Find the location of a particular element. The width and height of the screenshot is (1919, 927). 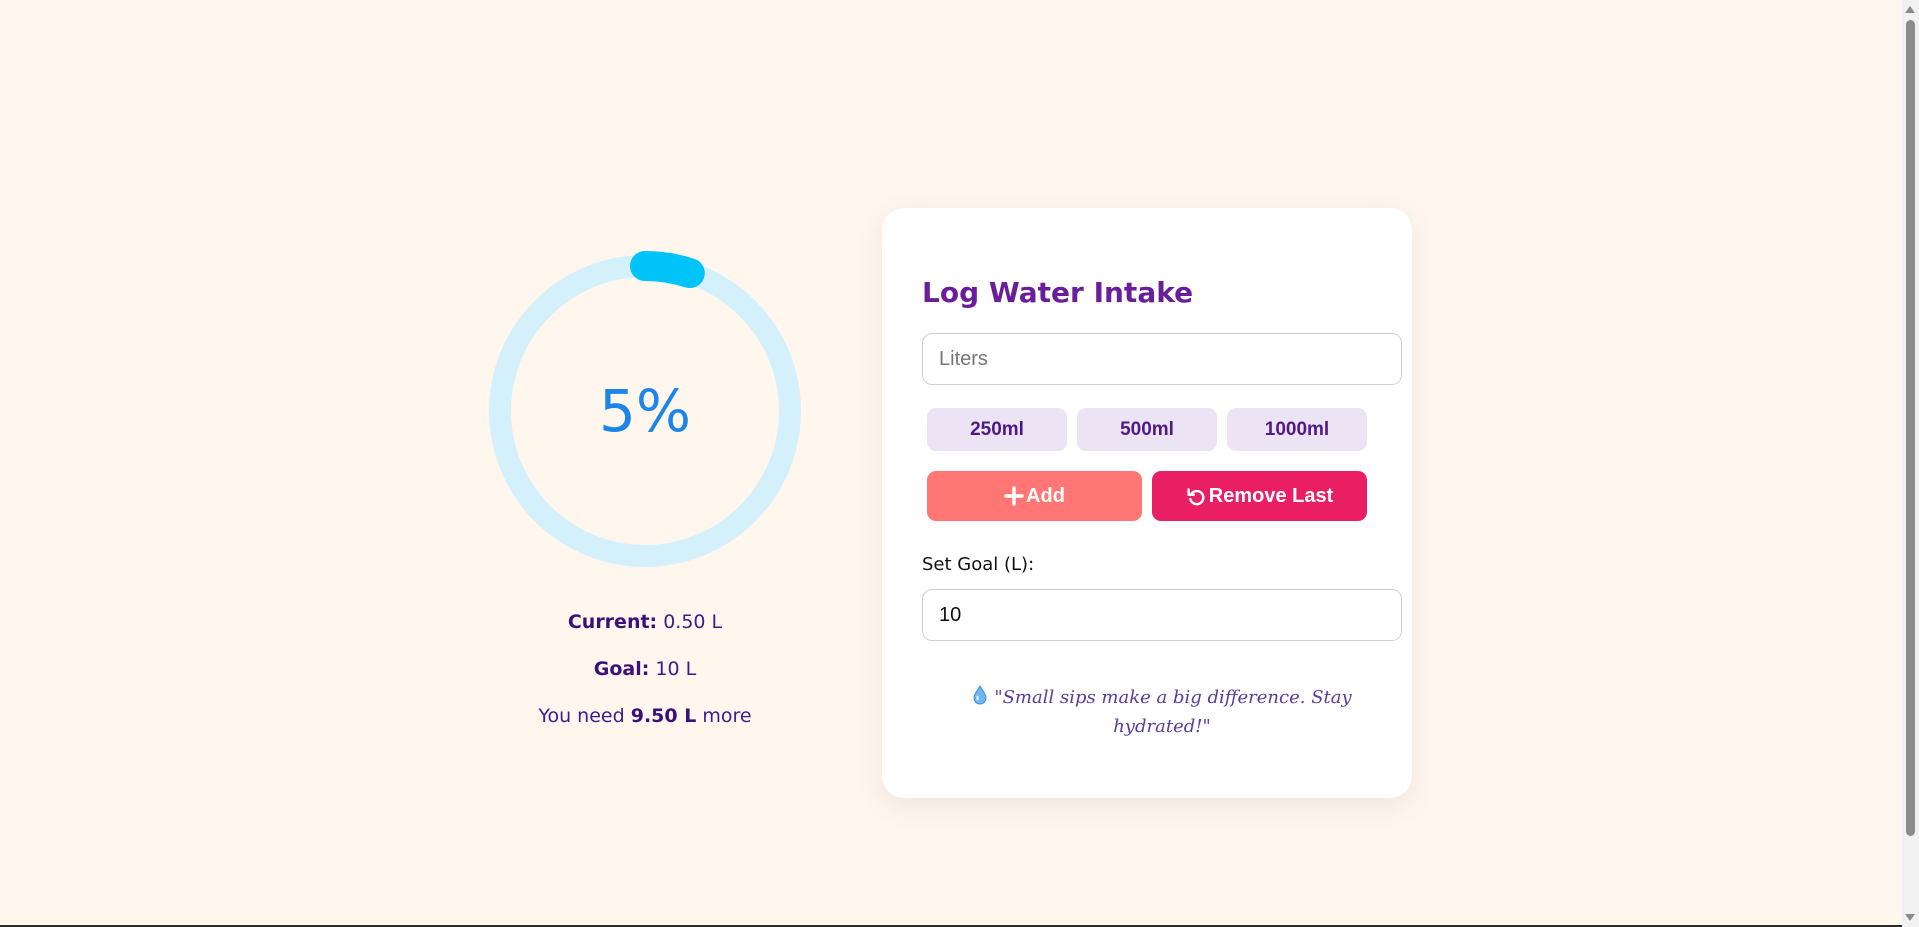

current-stat: Current: 0.50 L is located at coordinates (645, 622).